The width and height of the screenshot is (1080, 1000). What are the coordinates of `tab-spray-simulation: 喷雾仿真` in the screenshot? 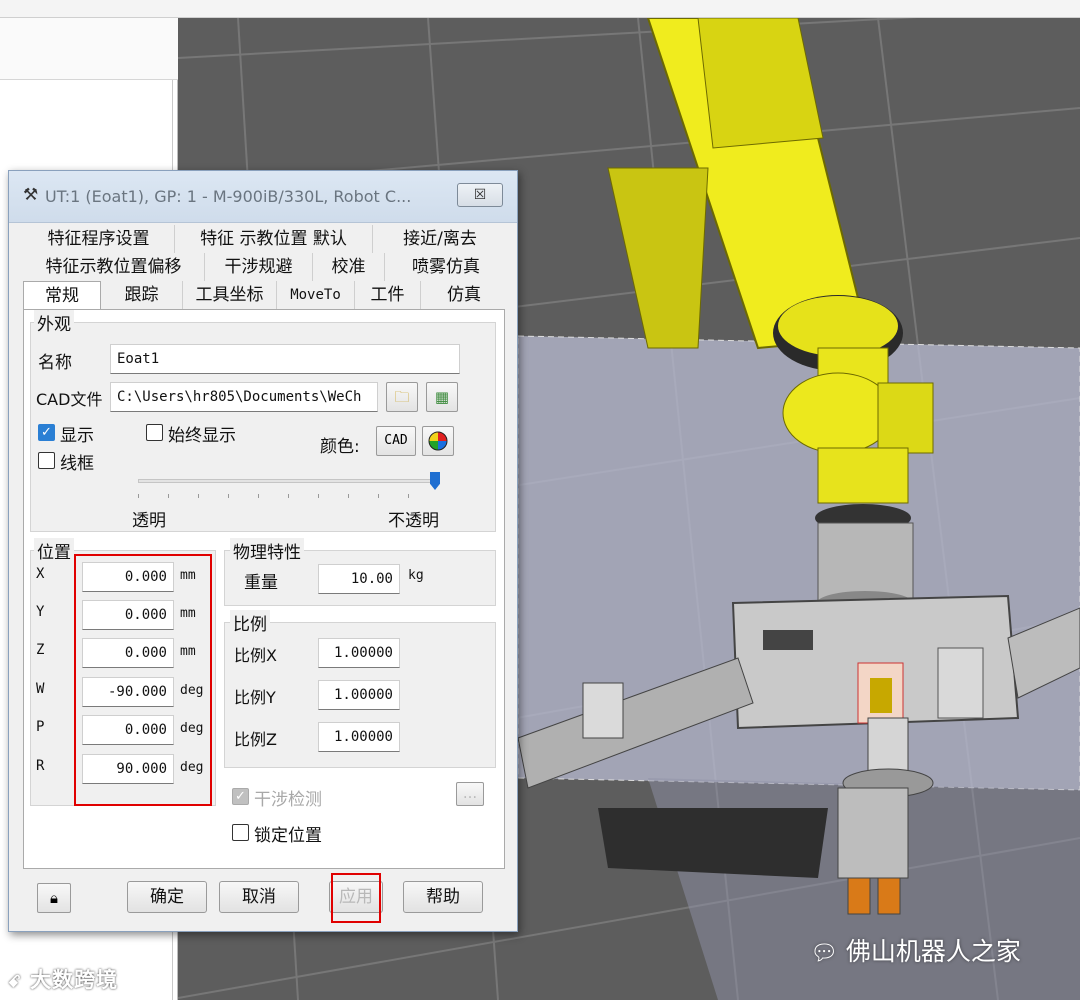 It's located at (446, 267).